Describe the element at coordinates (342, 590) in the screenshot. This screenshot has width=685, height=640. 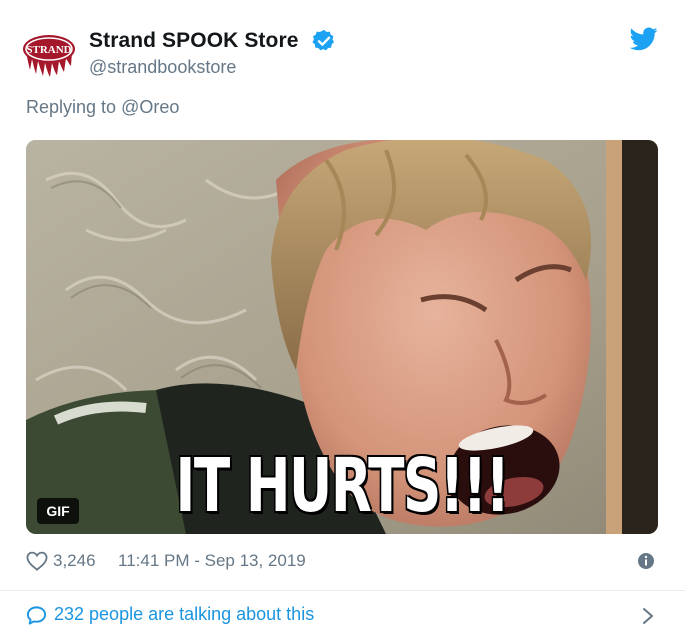
I see `divider` at that location.